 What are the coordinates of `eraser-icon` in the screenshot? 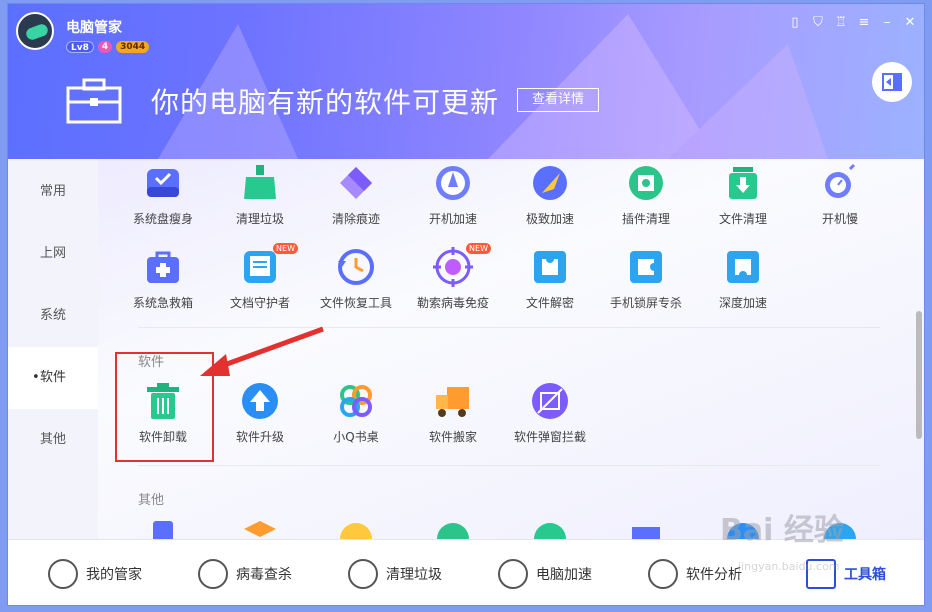 It's located at (356, 183).